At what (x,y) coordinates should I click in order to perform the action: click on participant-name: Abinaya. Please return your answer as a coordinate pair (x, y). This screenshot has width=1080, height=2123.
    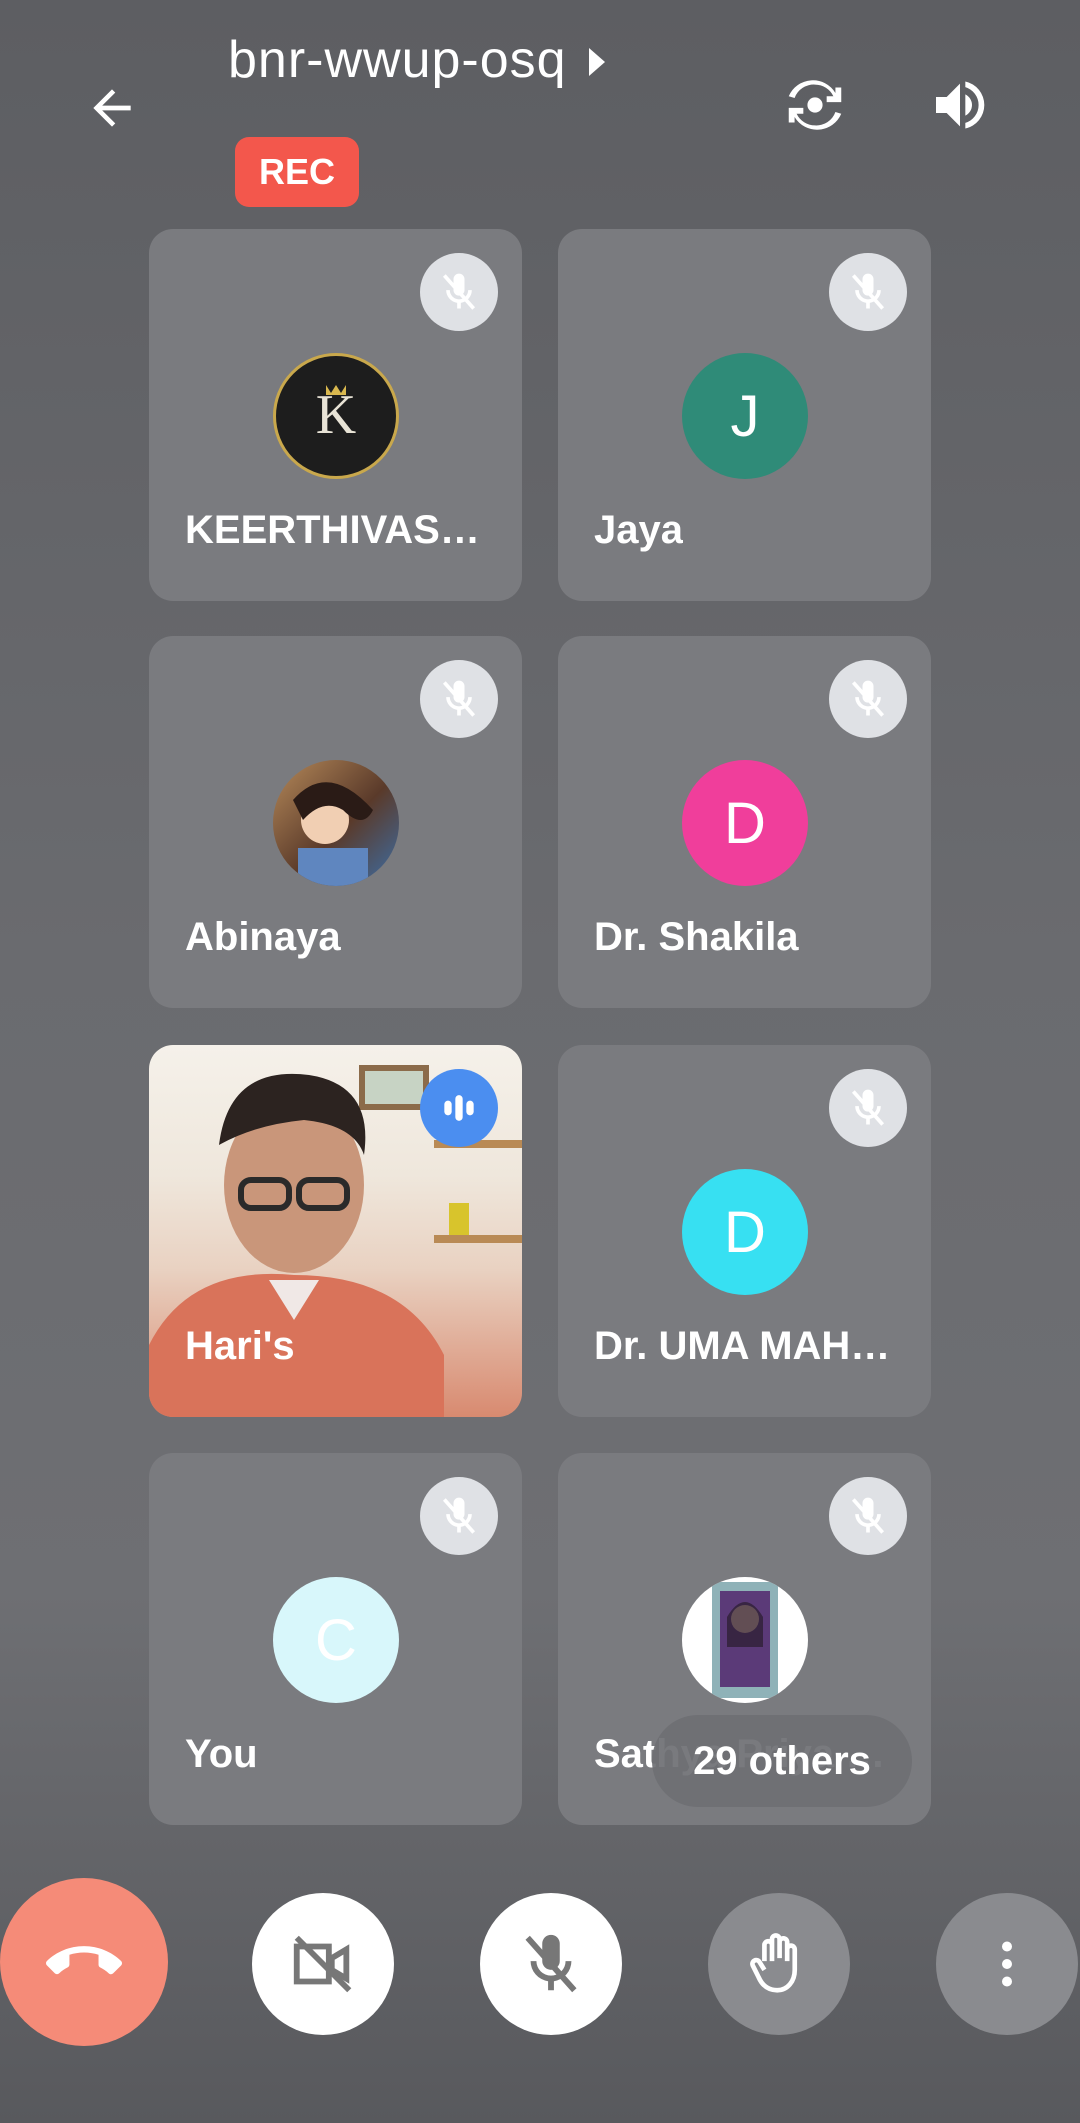
    Looking at the image, I should click on (263, 937).